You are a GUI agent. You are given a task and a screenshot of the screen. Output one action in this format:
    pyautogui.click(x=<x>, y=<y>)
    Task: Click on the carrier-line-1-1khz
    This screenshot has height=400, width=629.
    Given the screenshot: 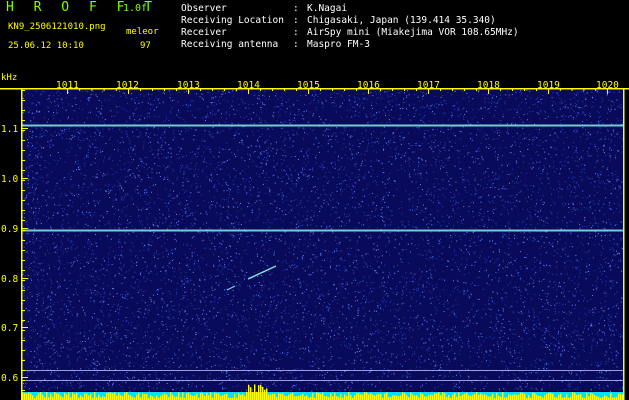 What is the action you would take?
    pyautogui.click(x=322, y=125)
    